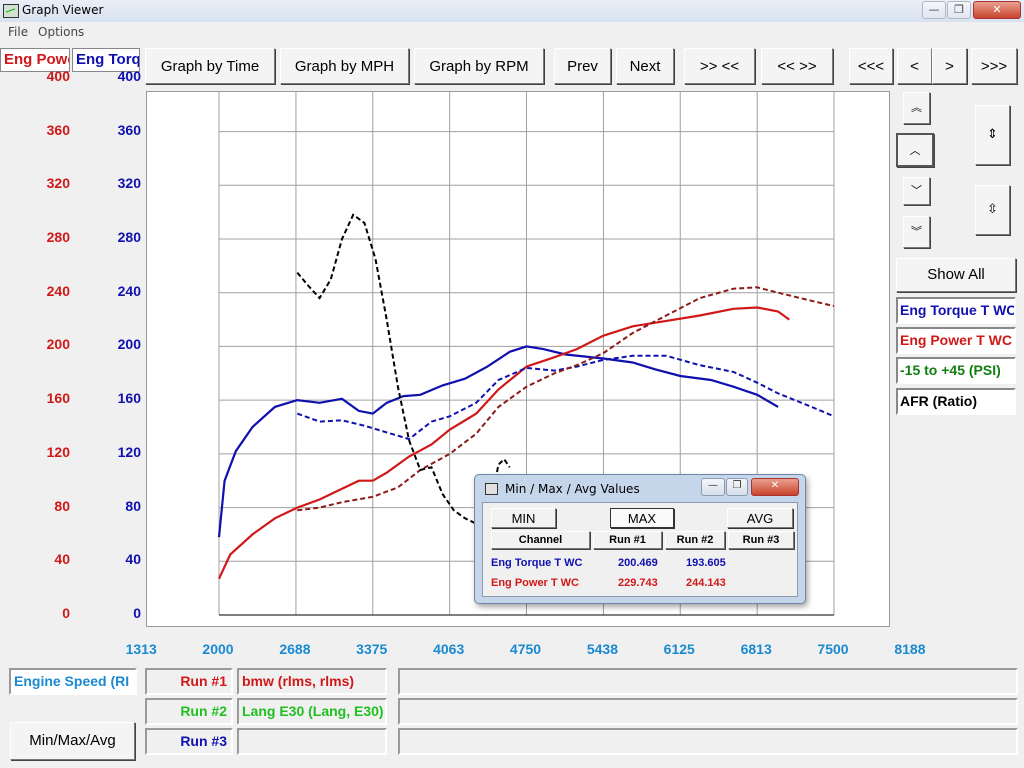 This screenshot has width=1024, height=768. I want to click on left-y-tick-400: 400, so click(58, 75).